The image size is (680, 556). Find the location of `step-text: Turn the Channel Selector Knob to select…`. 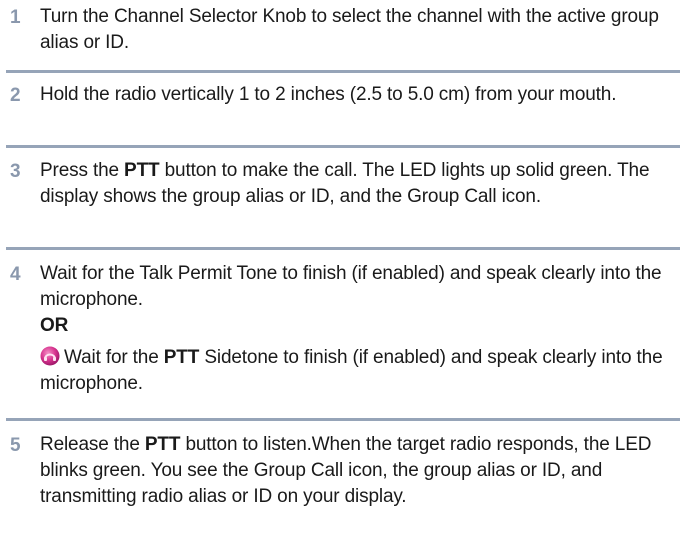

step-text: Turn the Channel Selector Knob to select… is located at coordinates (349, 29).